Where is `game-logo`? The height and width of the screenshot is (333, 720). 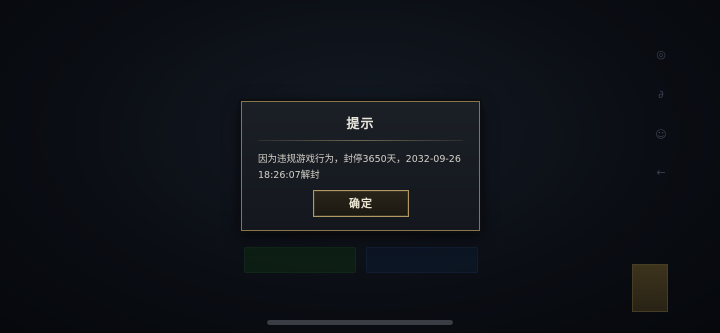
game-logo is located at coordinates (89, 23).